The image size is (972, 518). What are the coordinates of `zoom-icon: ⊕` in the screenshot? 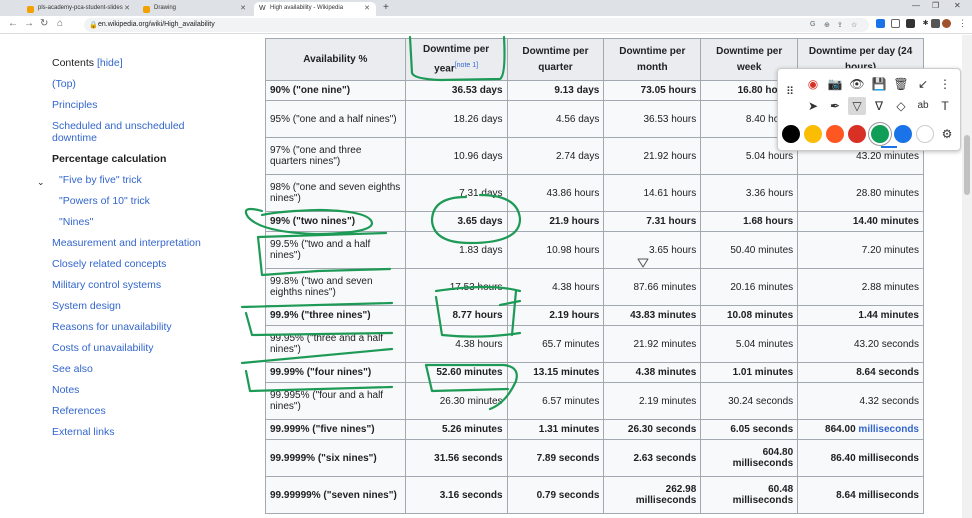 It's located at (827, 25).